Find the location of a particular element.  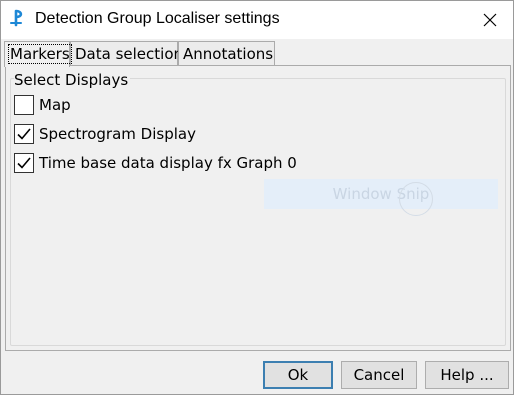

close-icon is located at coordinates (490, 20).